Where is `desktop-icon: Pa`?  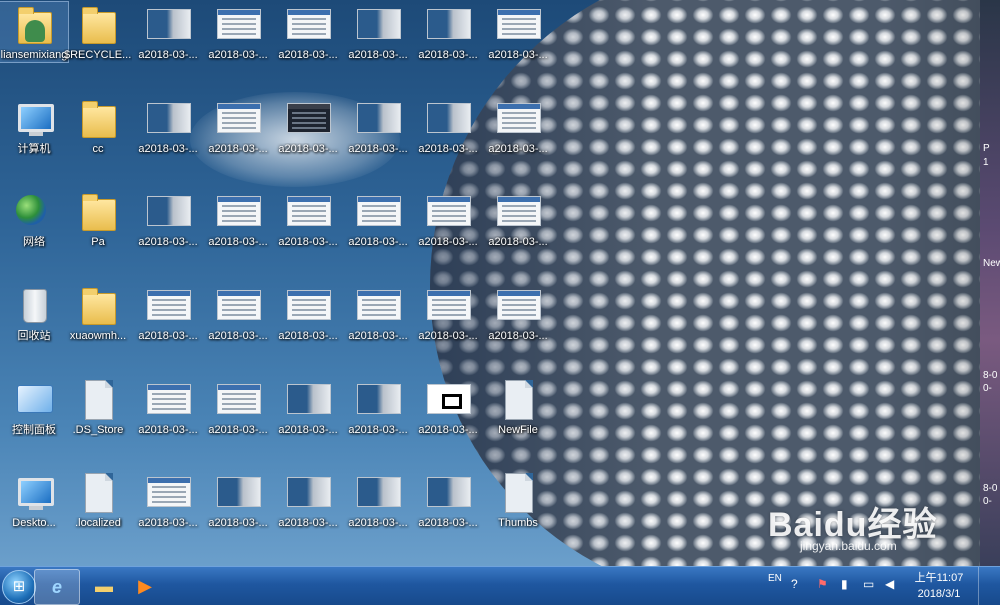 desktop-icon: Pa is located at coordinates (98, 219).